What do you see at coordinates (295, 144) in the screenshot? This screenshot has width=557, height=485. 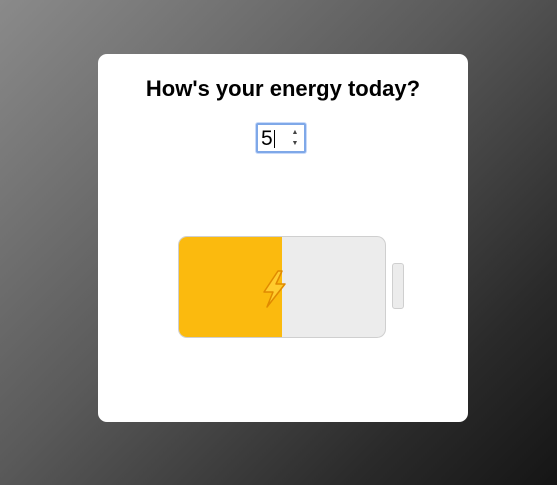 I see `decrement-arrow-icon: ▼` at bounding box center [295, 144].